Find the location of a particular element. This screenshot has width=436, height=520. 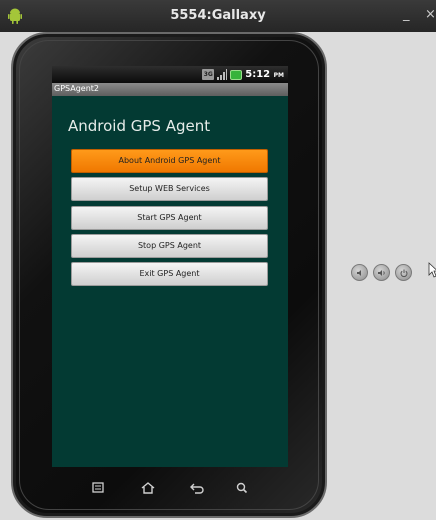

signal-icon is located at coordinates (222, 74).